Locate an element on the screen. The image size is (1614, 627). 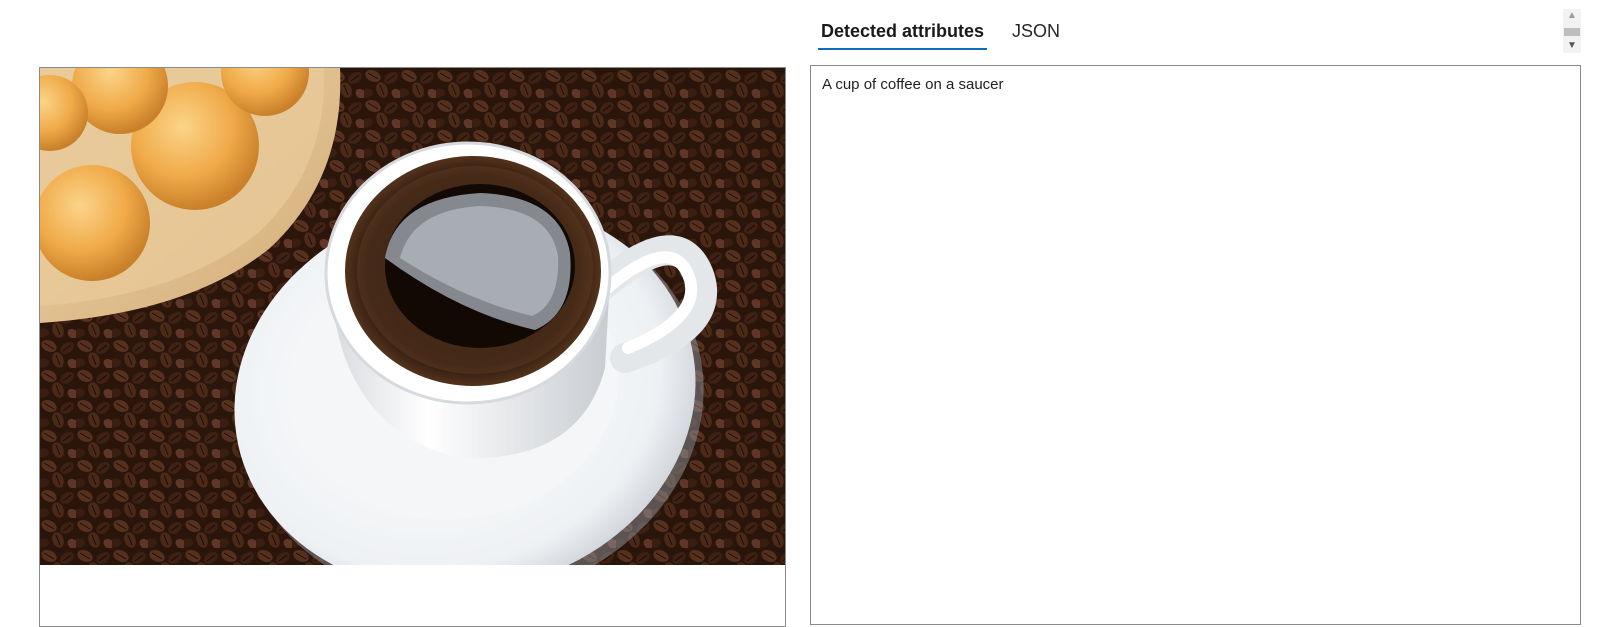
result-tabs: Detected attributes JSON is located at coordinates (951, 34).